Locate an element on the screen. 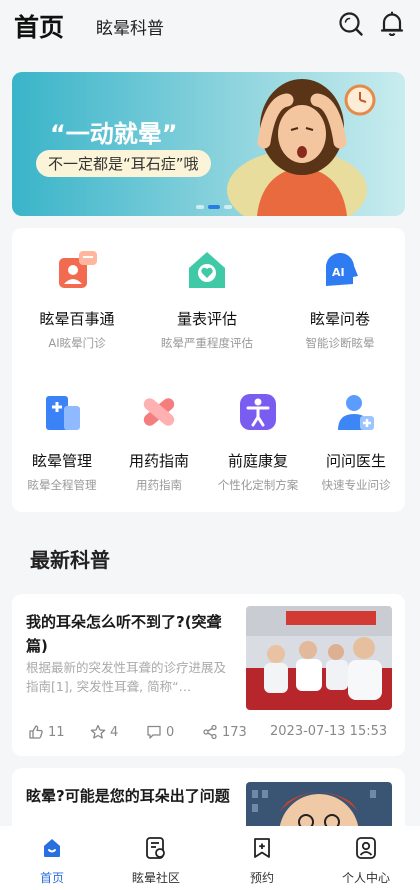 The width and height of the screenshot is (420, 890). carousel-indicator is located at coordinates (214, 207).